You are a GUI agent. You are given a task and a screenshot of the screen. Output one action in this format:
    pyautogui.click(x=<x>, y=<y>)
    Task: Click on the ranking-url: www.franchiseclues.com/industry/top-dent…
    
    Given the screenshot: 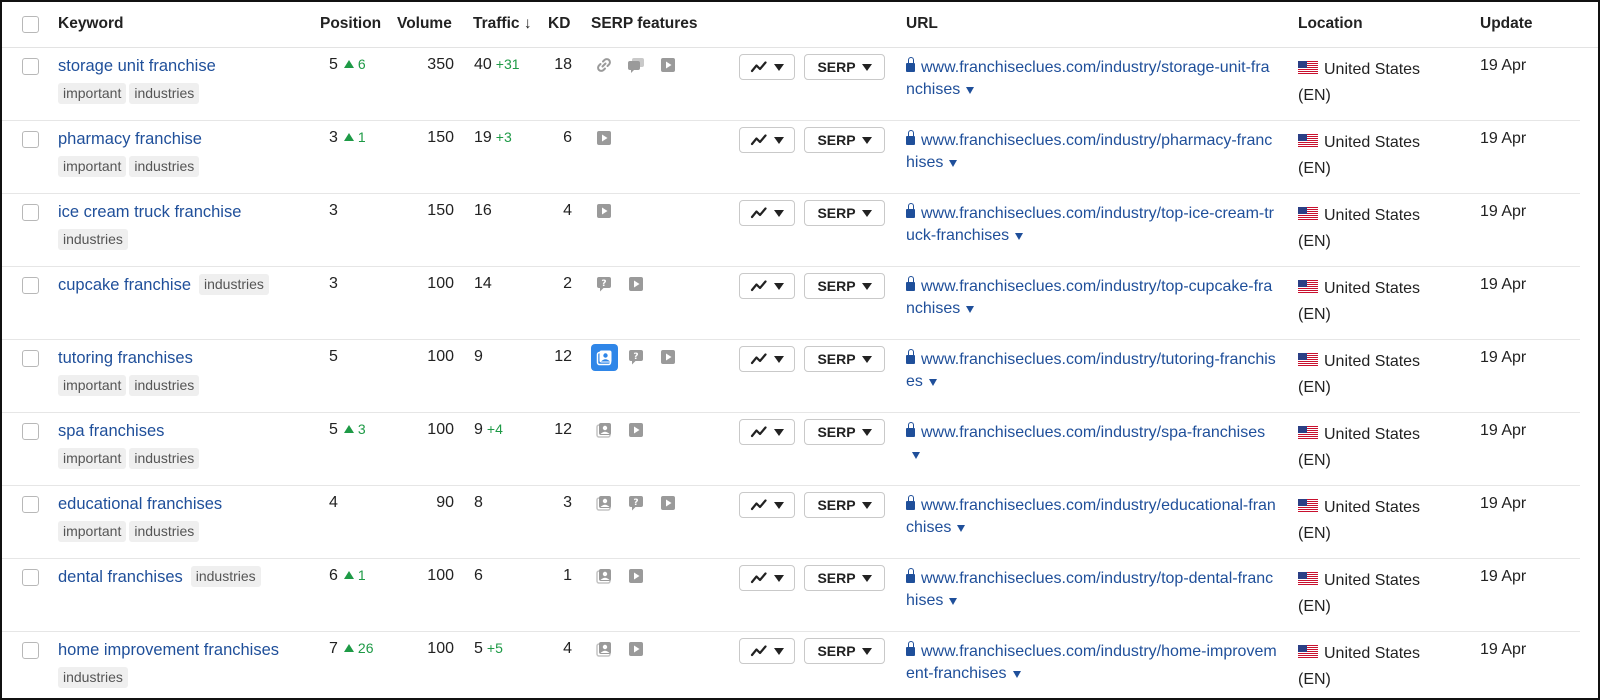 What is the action you would take?
    pyautogui.click(x=1092, y=590)
    